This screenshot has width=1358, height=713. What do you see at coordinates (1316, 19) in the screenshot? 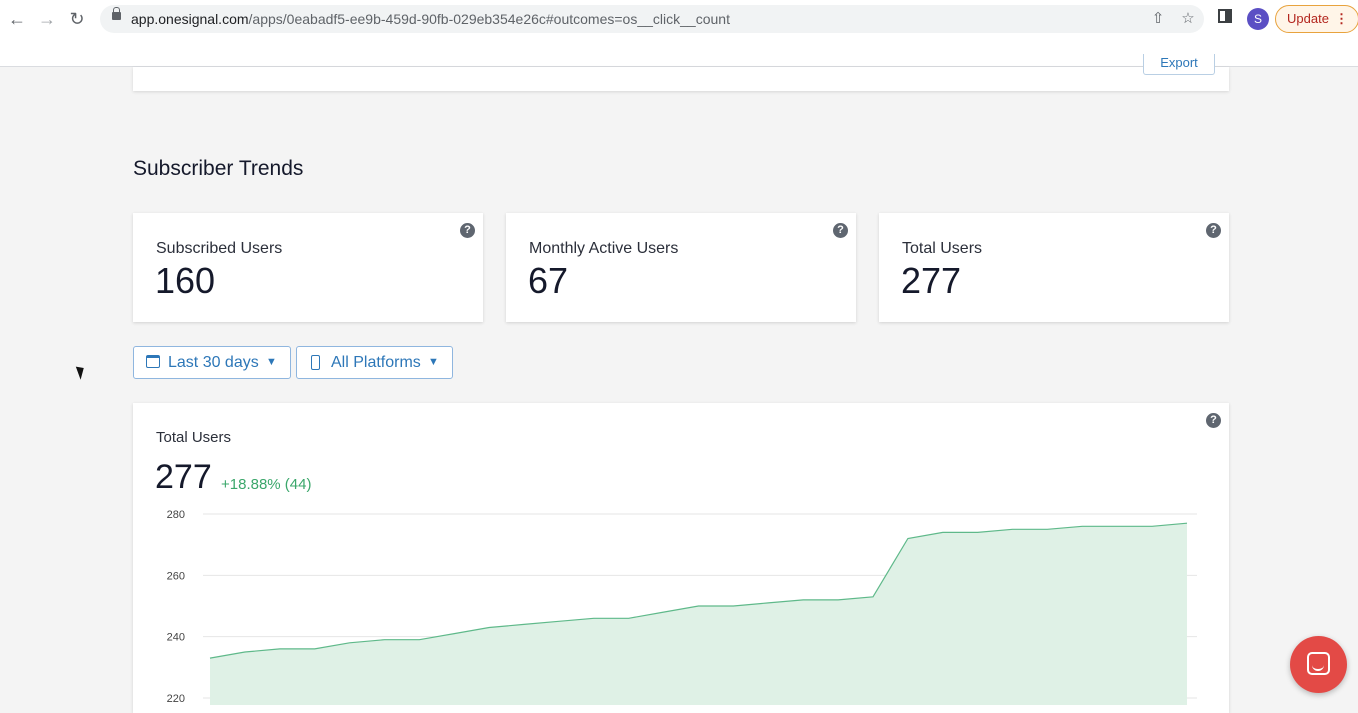
I see `update-button: Update ⋮` at bounding box center [1316, 19].